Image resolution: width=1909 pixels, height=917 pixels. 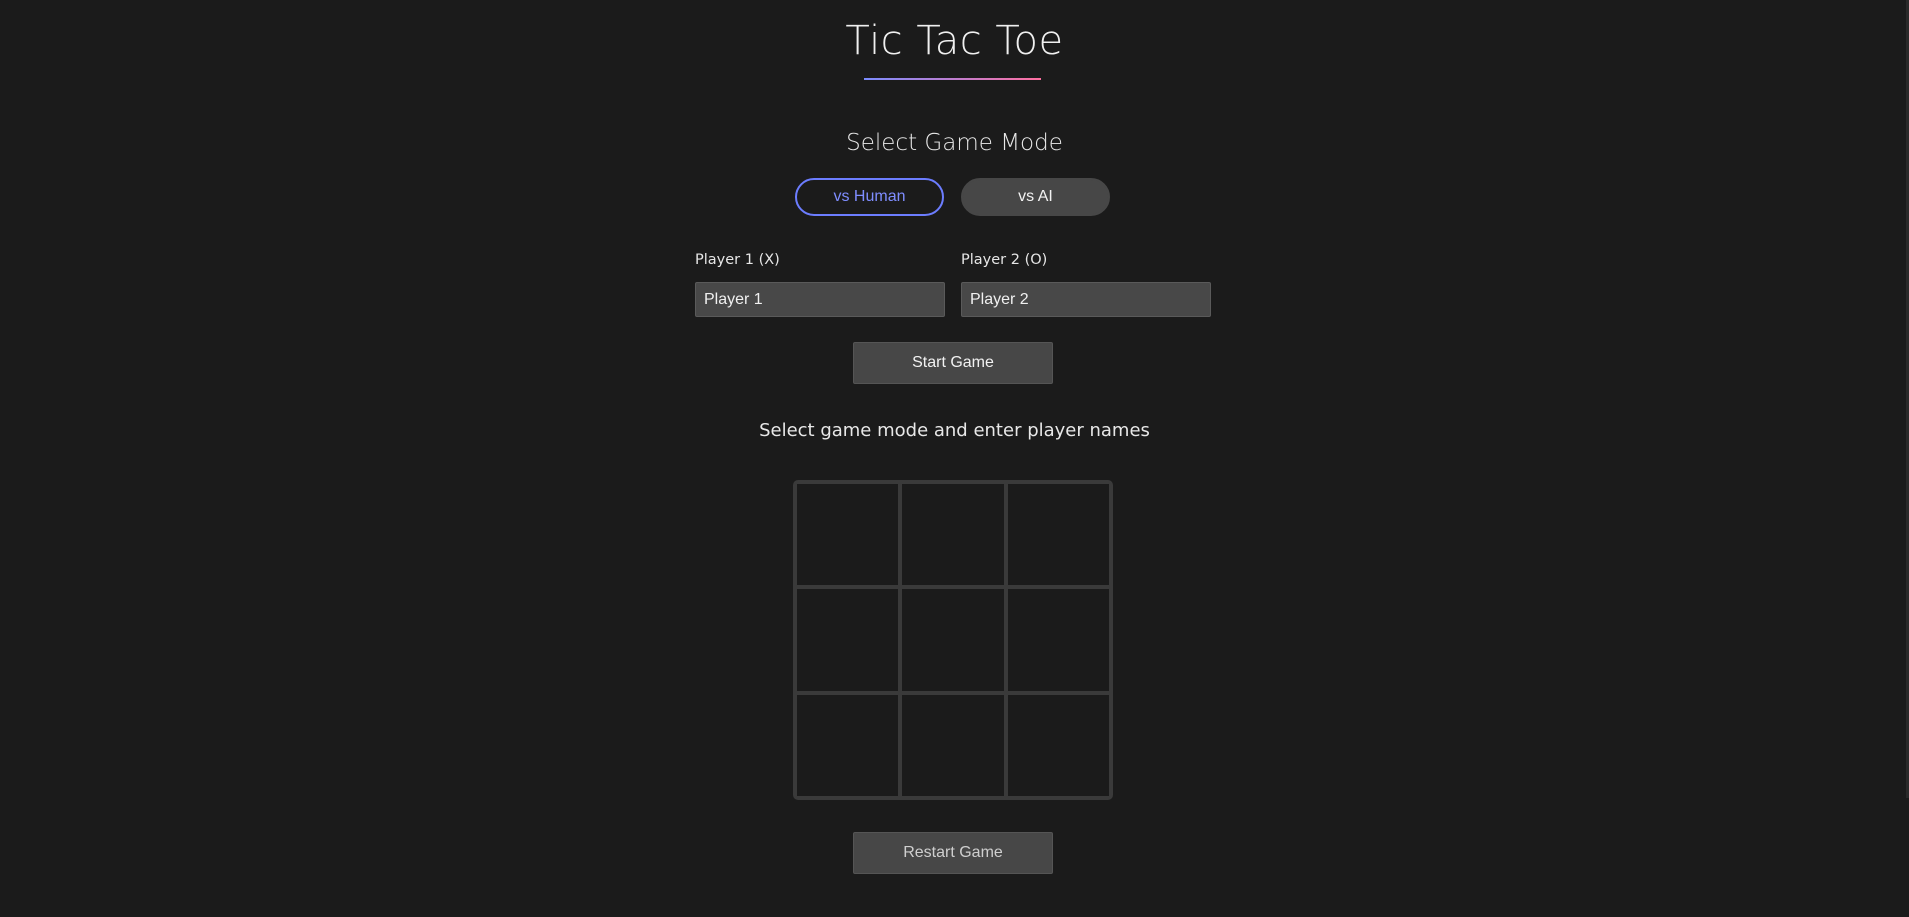 I want to click on player1-label: Player 1 (X), so click(x=737, y=260).